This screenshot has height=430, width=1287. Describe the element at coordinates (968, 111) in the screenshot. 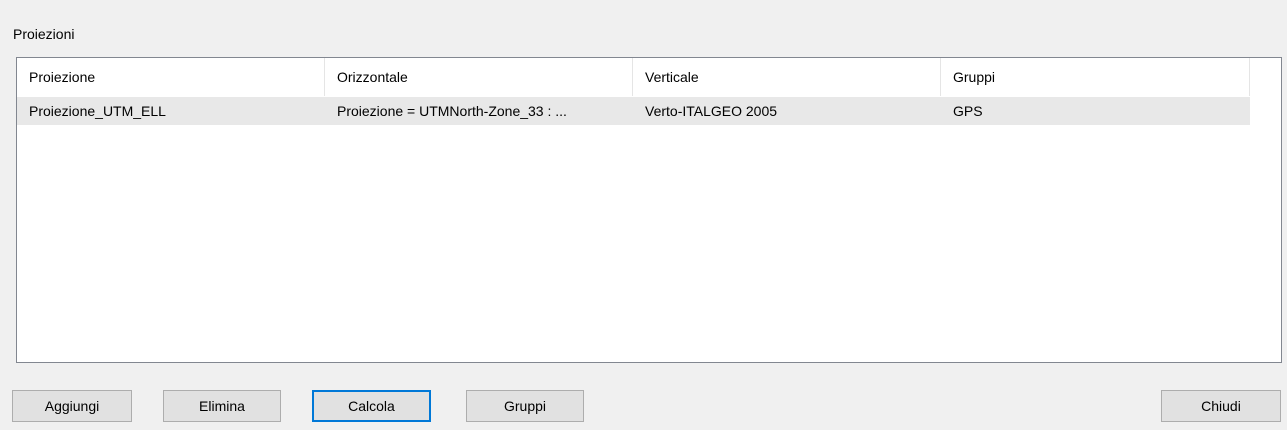

I see `cell-gruppi: GPS` at that location.